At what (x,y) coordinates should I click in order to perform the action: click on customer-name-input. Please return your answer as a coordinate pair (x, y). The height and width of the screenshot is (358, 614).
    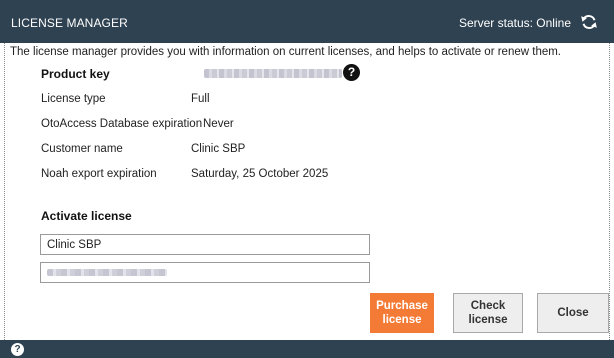
    Looking at the image, I should click on (205, 244).